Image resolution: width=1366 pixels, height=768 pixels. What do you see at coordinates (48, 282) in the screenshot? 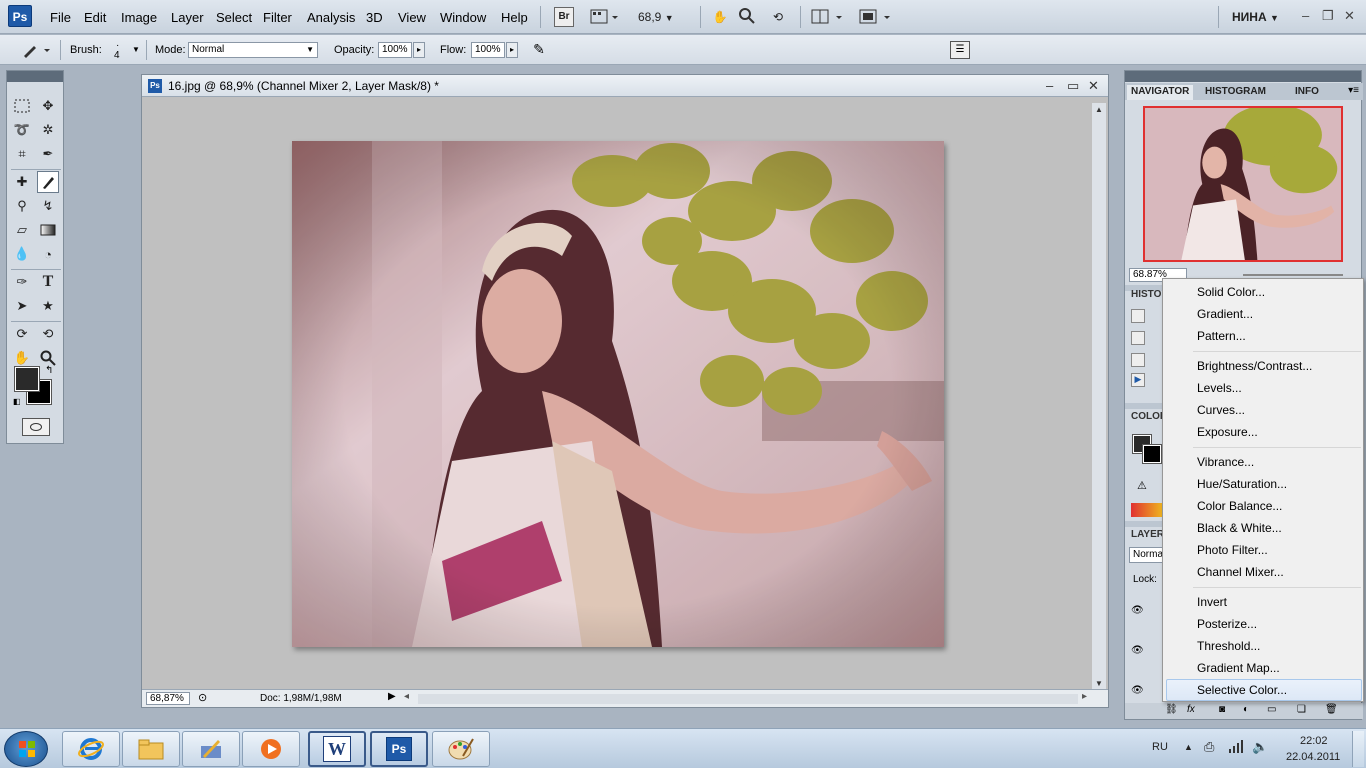
I see `type-tool-icon: T` at bounding box center [48, 282].